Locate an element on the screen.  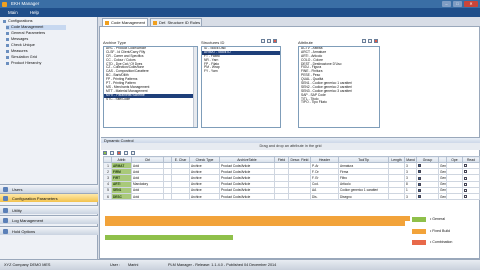
menu-main: Main is located at coordinates (13, 12).